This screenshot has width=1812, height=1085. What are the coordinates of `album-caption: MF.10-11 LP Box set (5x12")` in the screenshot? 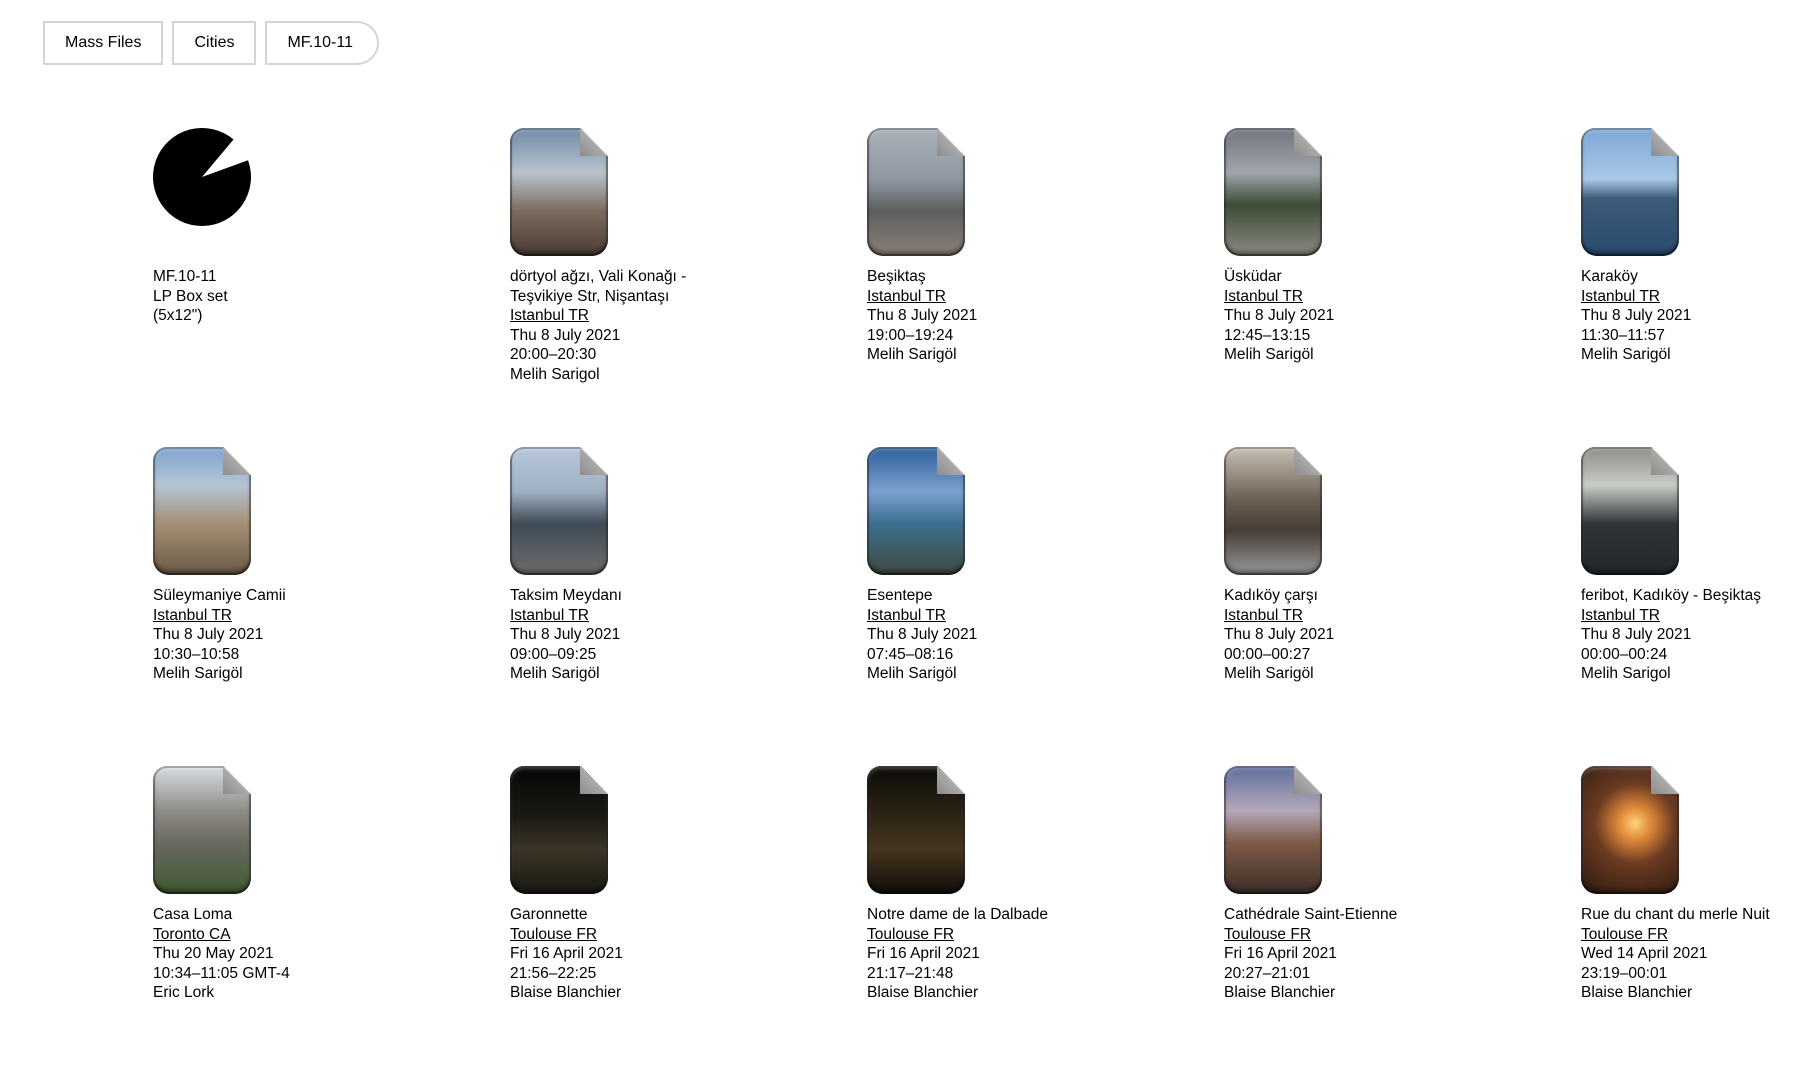 It's located at (253, 296).